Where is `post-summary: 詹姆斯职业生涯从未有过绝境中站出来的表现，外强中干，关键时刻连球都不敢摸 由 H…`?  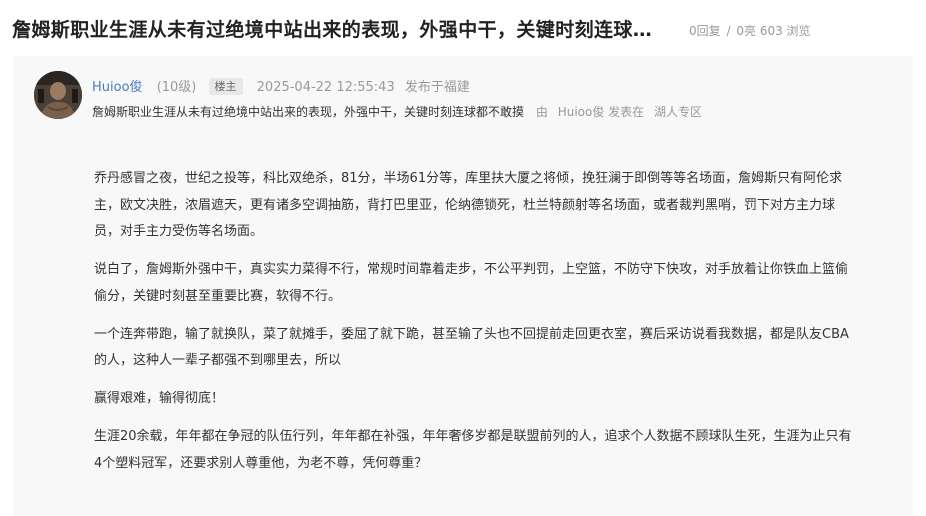
post-summary: 詹姆斯职业生涯从未有过绝境中站出来的表现，外强中干，关键时刻连球都不敢摸 由 H… is located at coordinates (397, 111).